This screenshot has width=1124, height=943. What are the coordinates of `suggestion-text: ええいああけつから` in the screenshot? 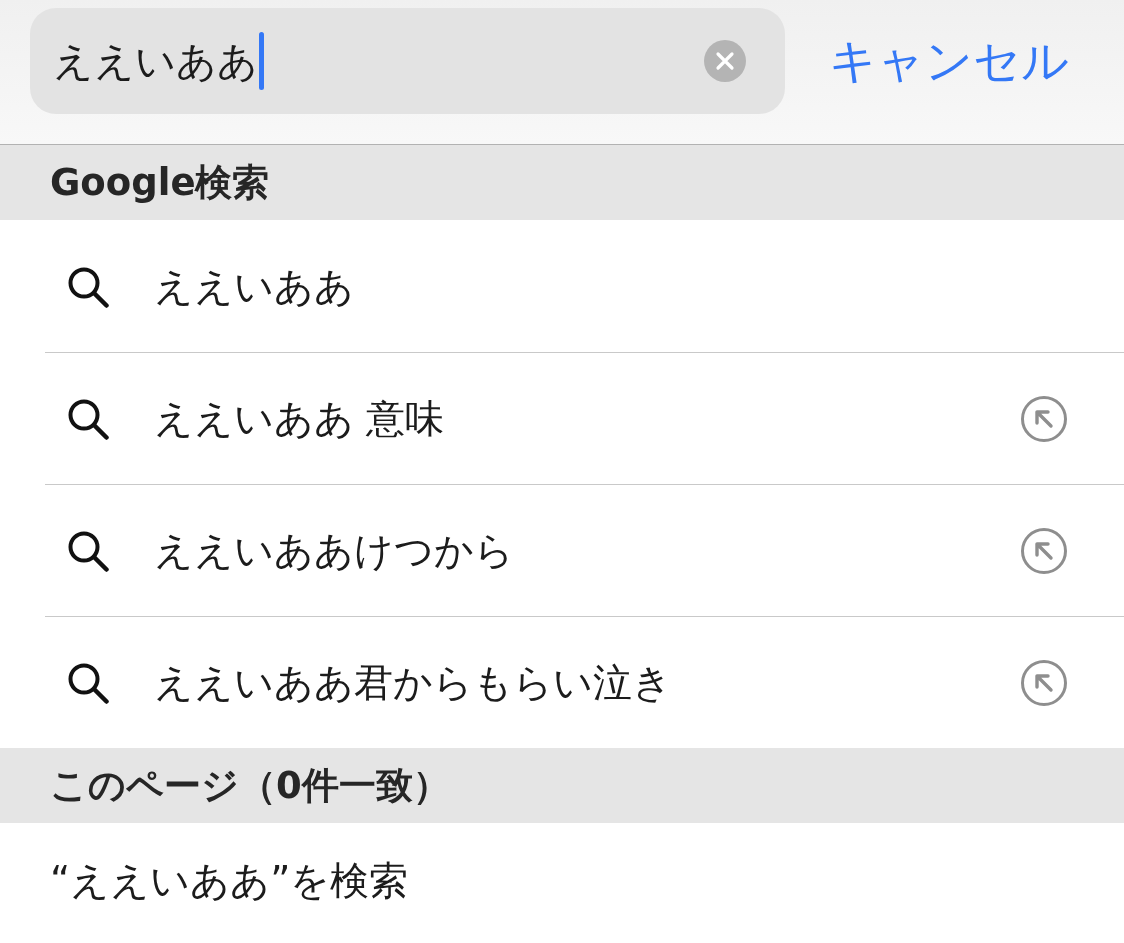 It's located at (334, 550).